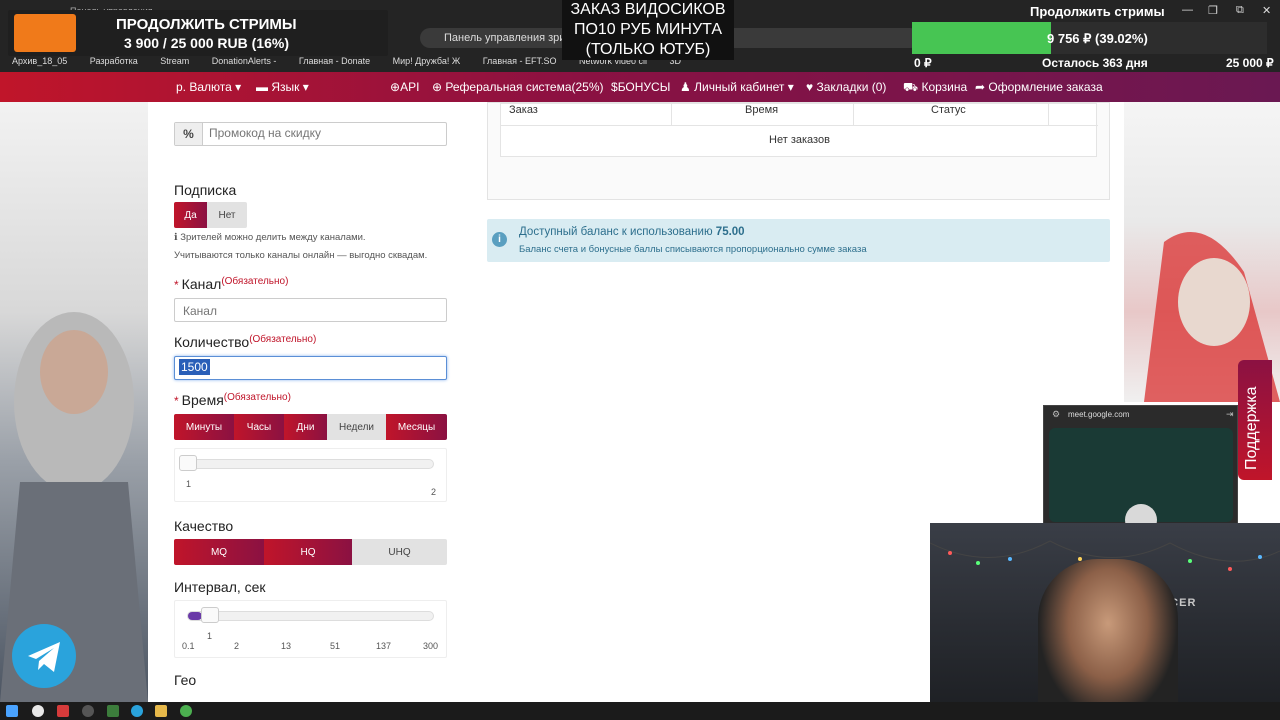 The image size is (1280, 720). Describe the element at coordinates (739, 87) in the screenshot. I see `nav-cabinet-label: Личный кабинет` at that location.